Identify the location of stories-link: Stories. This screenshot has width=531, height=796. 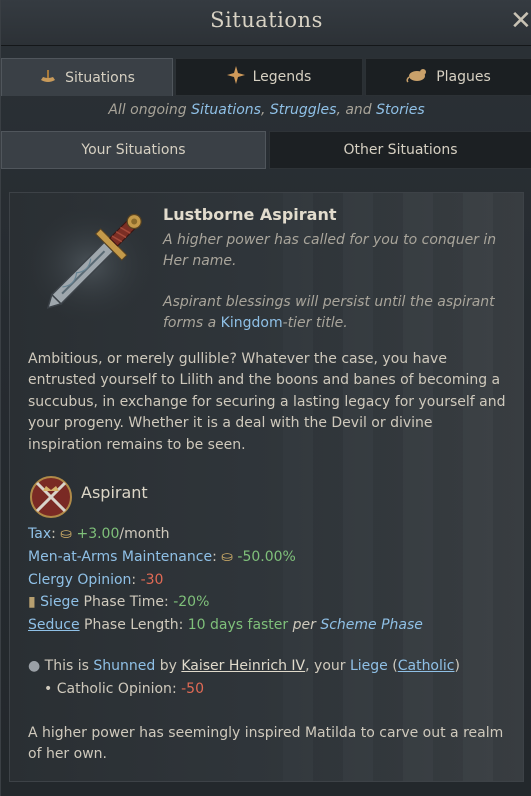
(400, 110).